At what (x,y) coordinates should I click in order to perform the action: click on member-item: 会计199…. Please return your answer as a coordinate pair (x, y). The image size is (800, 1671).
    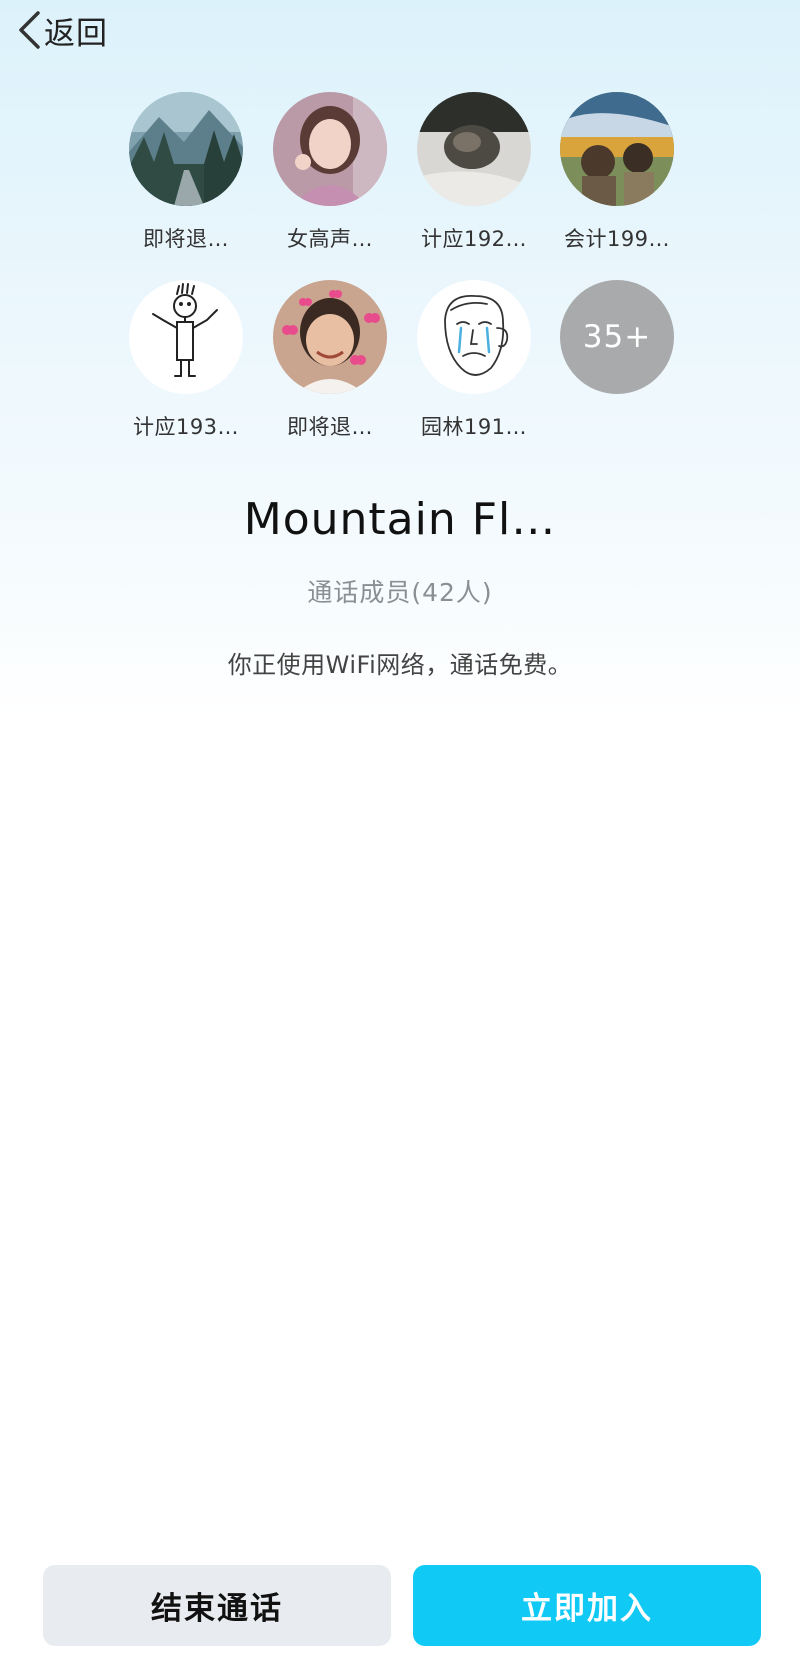
    Looking at the image, I should click on (617, 172).